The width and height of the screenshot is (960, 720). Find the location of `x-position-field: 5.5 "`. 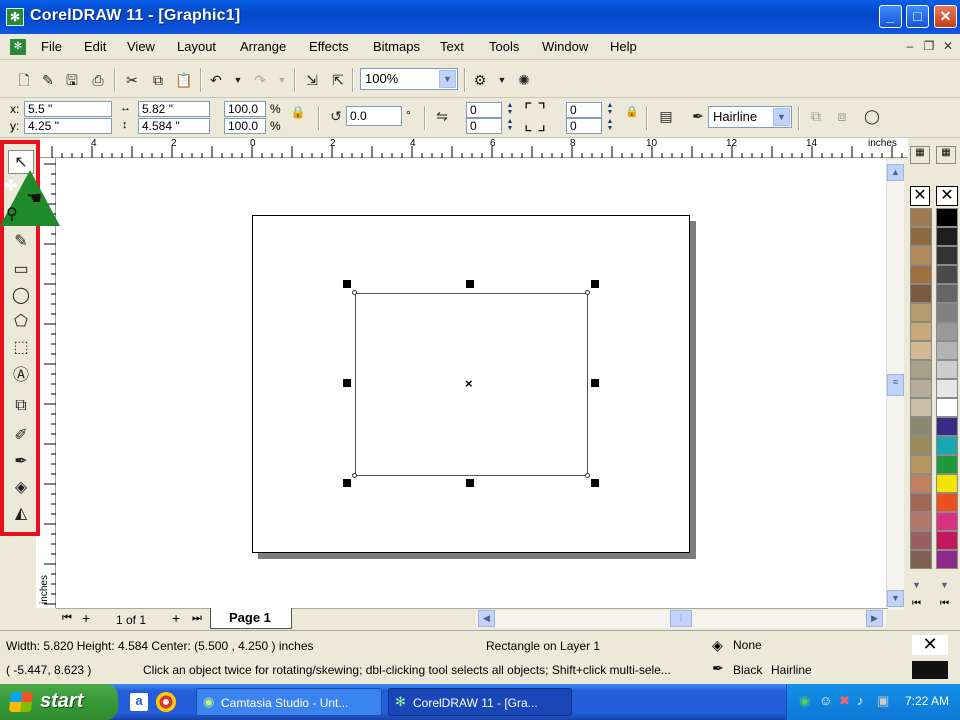

x-position-field: 5.5 " is located at coordinates (68, 109).